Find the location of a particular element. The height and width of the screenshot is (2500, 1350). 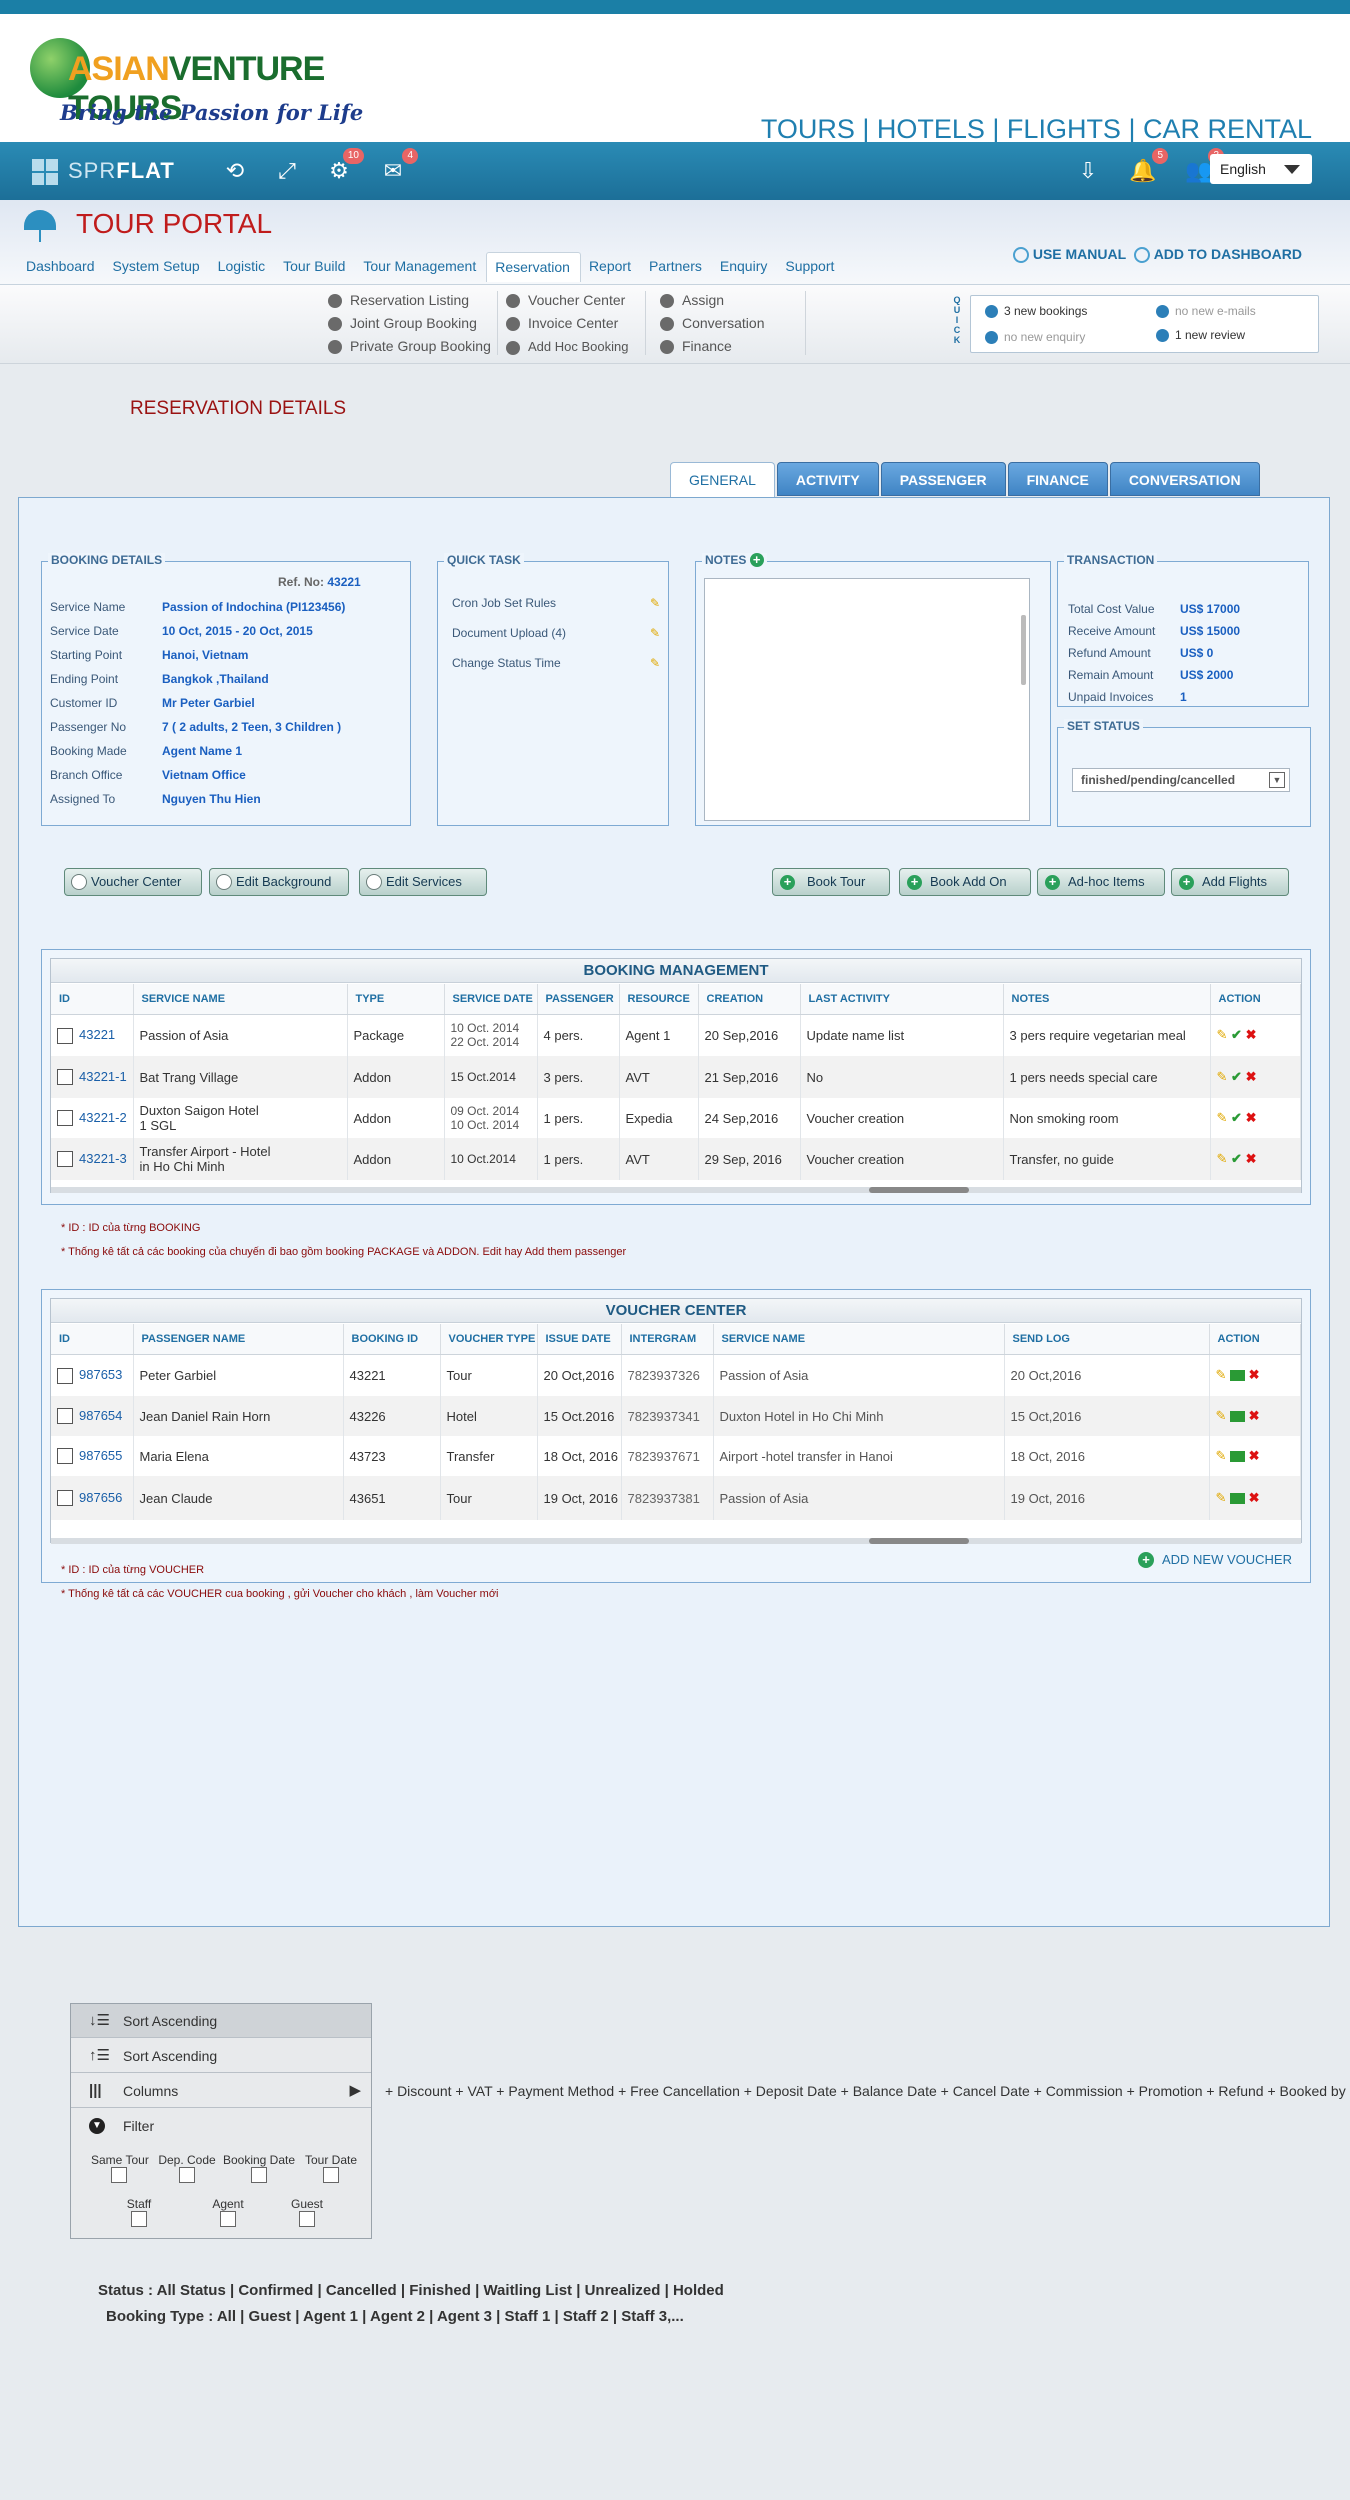

voucher-id-link: 987656 is located at coordinates (100, 1497).